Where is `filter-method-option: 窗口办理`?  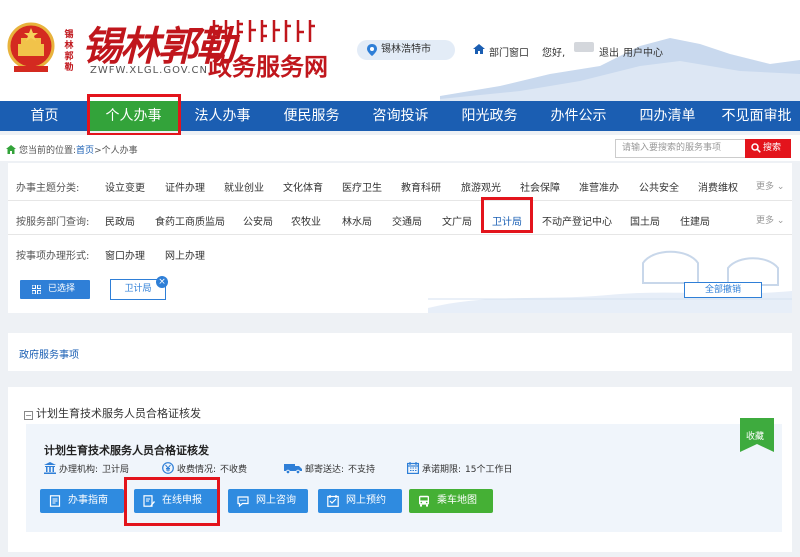 filter-method-option: 窗口办理 is located at coordinates (125, 254).